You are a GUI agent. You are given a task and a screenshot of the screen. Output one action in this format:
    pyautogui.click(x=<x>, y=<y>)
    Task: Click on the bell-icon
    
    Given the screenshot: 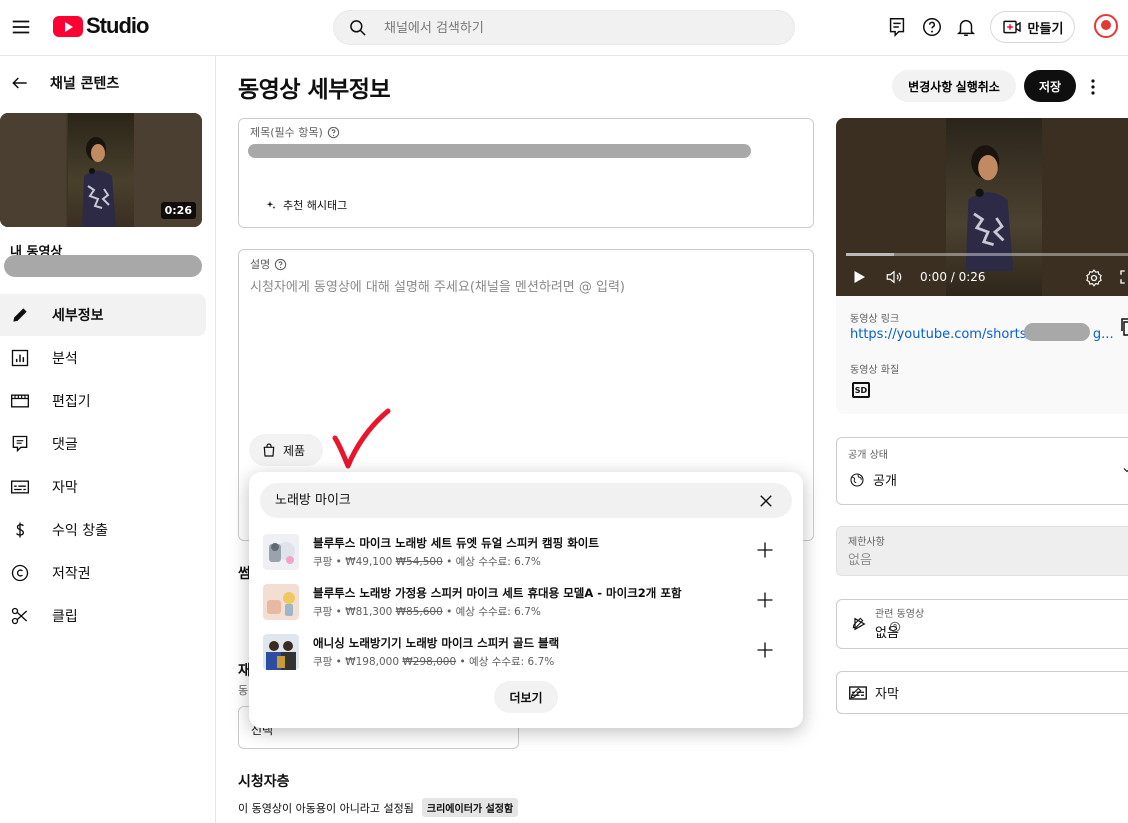 What is the action you would take?
    pyautogui.click(x=966, y=27)
    